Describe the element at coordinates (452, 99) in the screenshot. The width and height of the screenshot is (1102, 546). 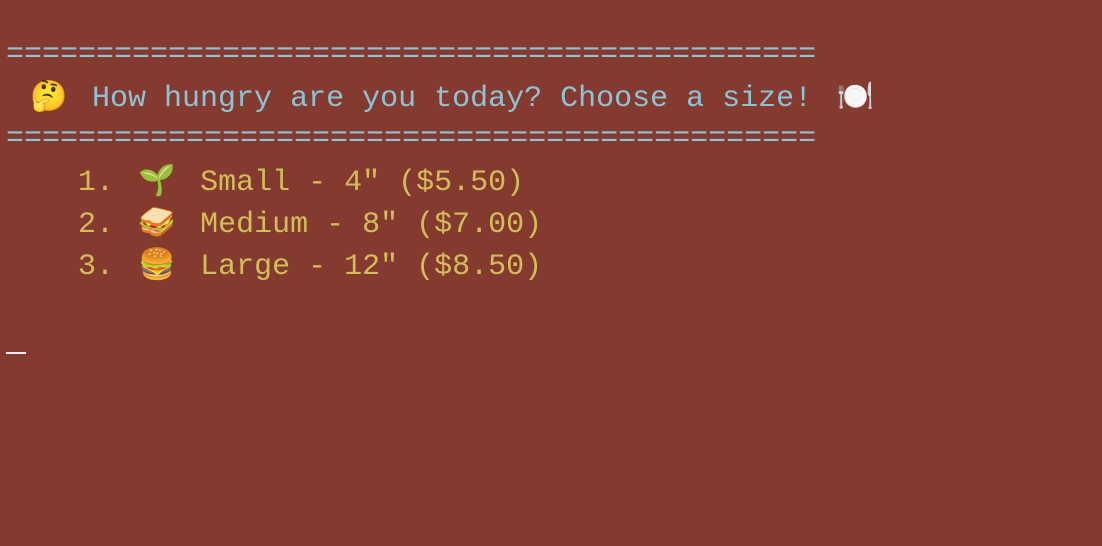
I see `prompt-text: How hungry are you today? Choose a size!` at that location.